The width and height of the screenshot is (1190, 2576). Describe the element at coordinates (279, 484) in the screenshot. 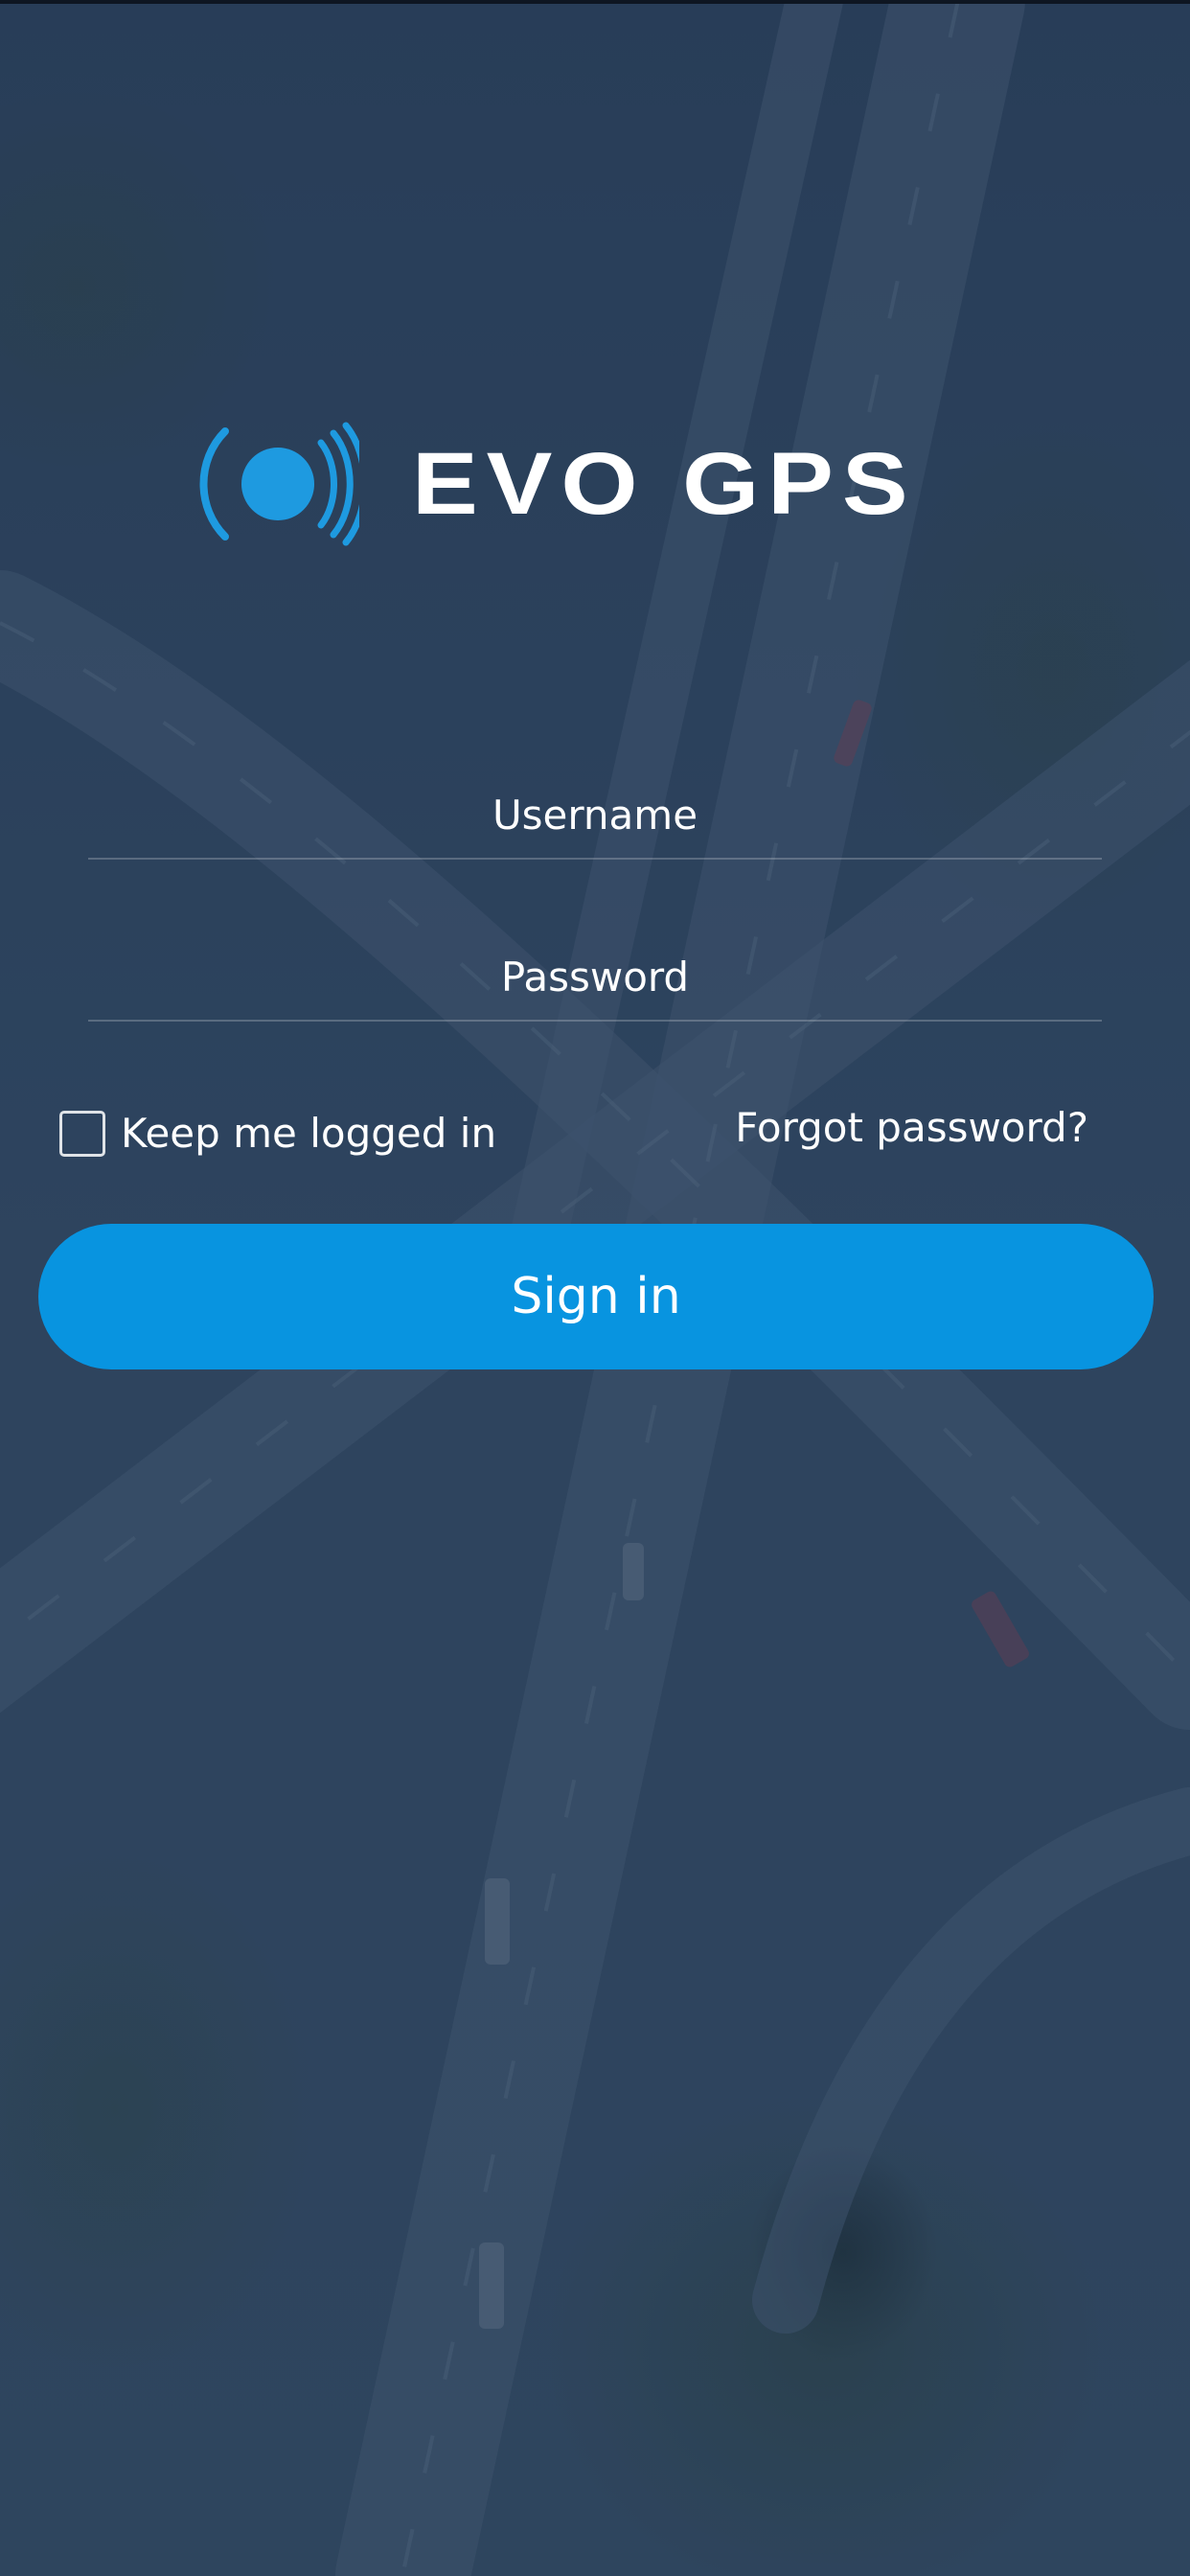

I see `signal-broadcast-icon` at that location.